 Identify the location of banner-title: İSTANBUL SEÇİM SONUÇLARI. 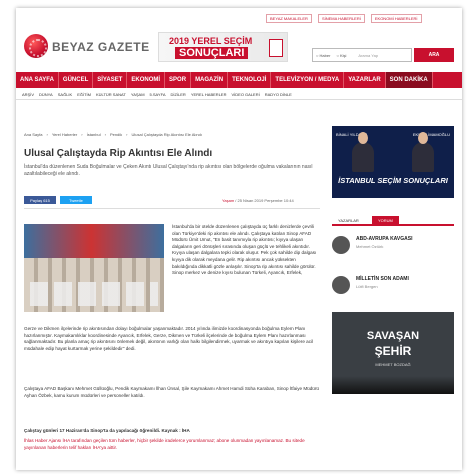
(393, 180).